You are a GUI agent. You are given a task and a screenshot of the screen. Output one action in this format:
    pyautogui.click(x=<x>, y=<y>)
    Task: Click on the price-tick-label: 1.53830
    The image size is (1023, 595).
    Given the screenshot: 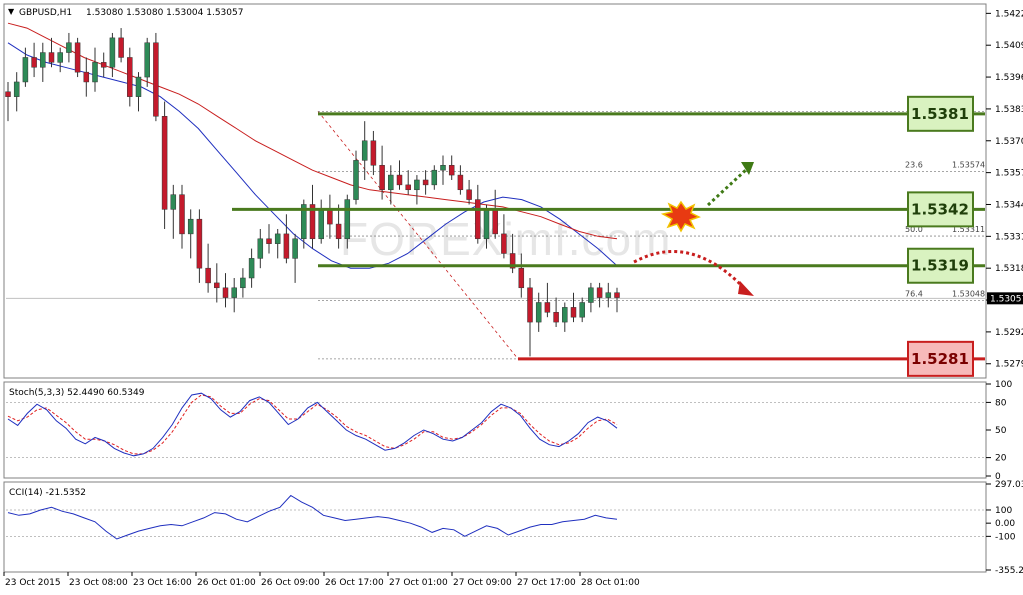 What is the action you would take?
    pyautogui.click(x=1009, y=110)
    